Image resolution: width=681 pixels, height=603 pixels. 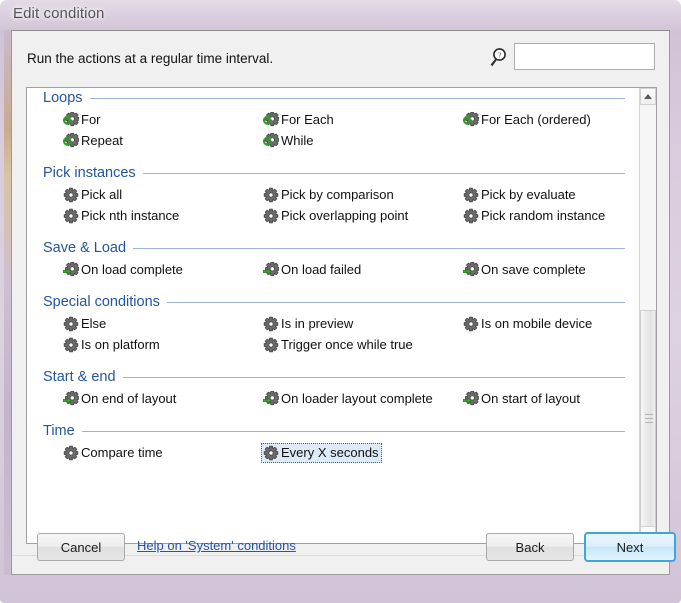 I want to click on condition-item: Pick nth instance, so click(x=127, y=215).